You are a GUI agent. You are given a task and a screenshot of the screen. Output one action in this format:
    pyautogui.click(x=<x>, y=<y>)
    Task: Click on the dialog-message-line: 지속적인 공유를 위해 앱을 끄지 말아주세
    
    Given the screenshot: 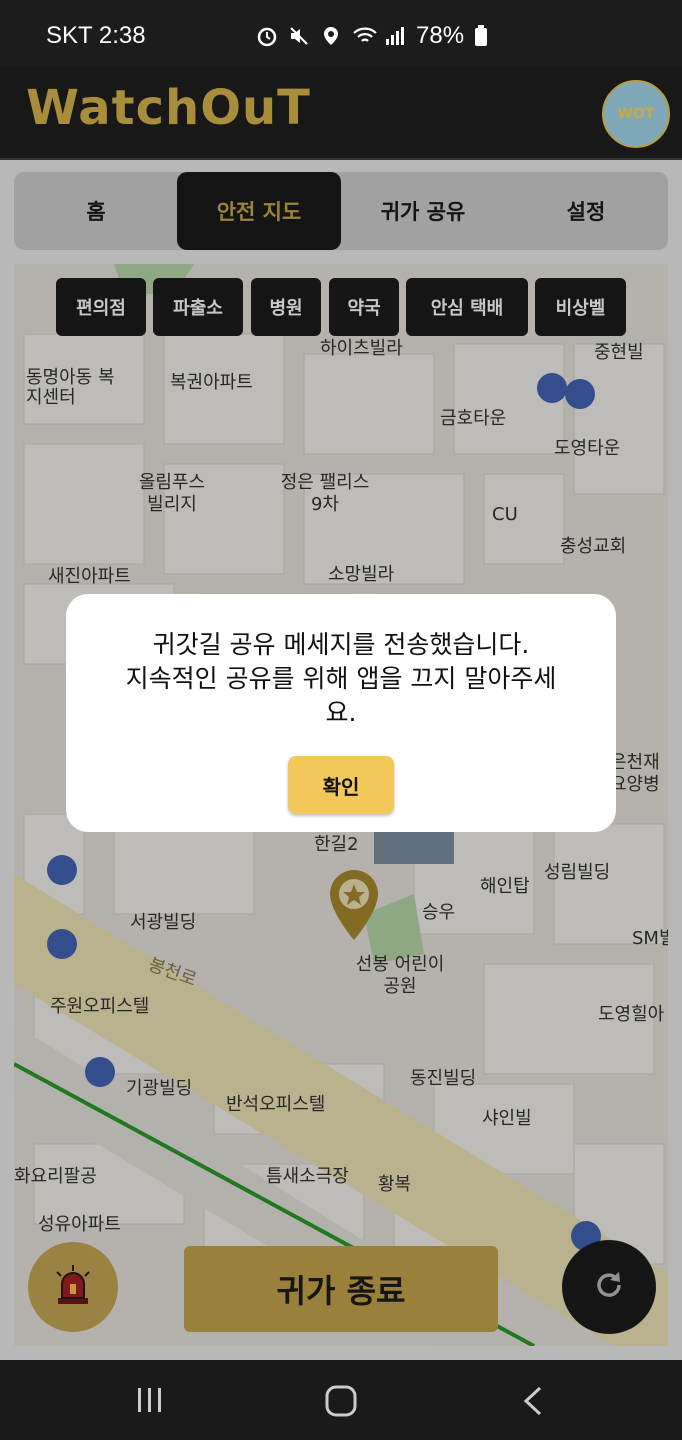 What is the action you would take?
    pyautogui.click(x=341, y=678)
    